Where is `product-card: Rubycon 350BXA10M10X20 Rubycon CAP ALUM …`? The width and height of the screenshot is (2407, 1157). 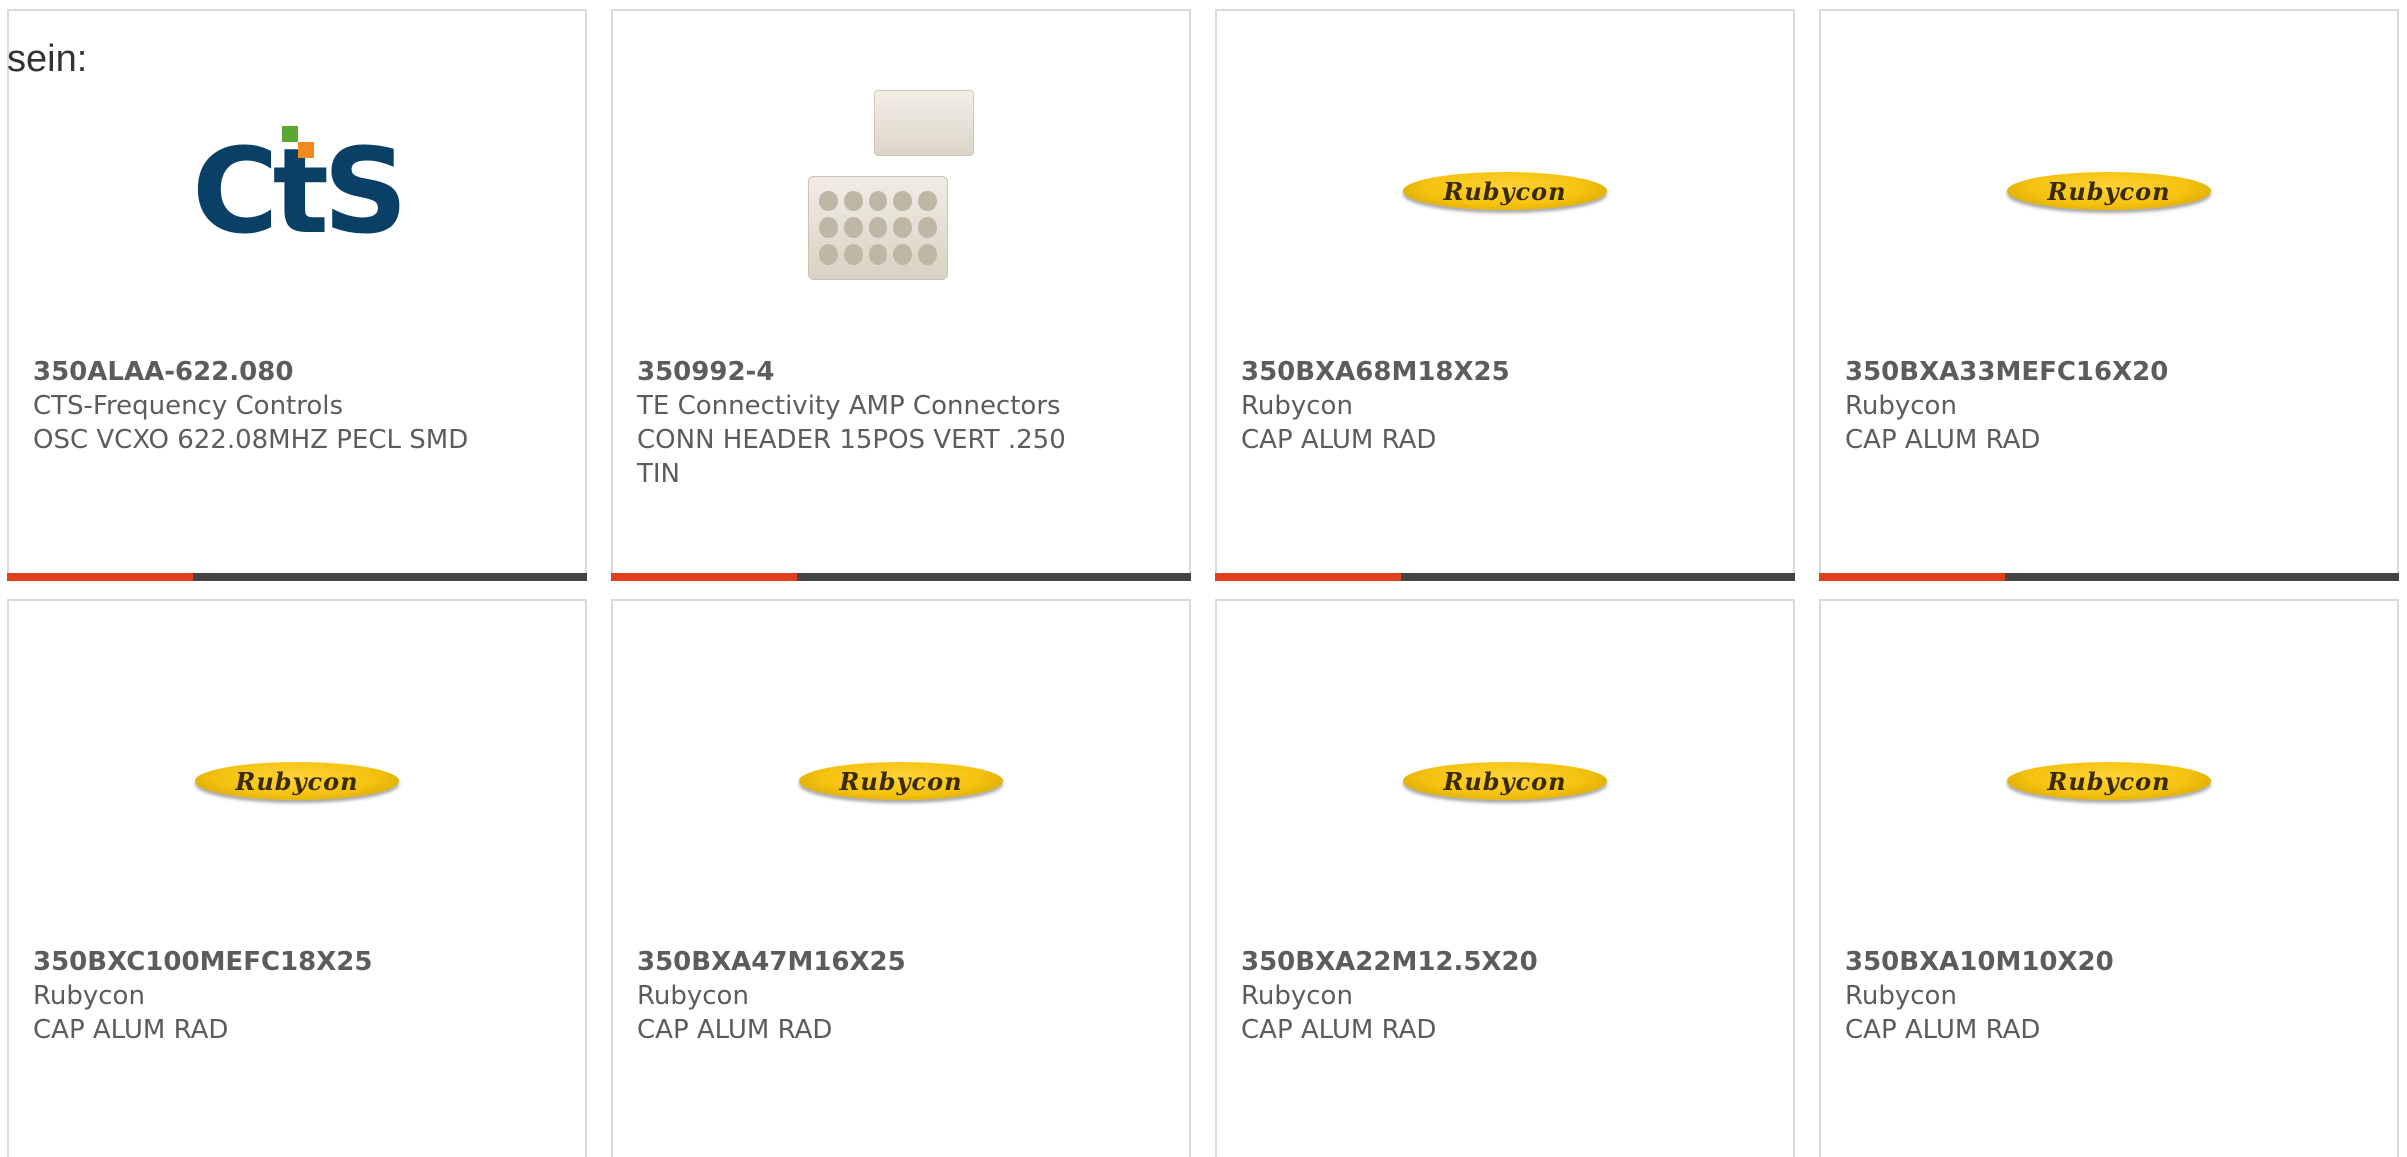 product-card: Rubycon 350BXA10M10X20 Rubycon CAP ALUM … is located at coordinates (2109, 878).